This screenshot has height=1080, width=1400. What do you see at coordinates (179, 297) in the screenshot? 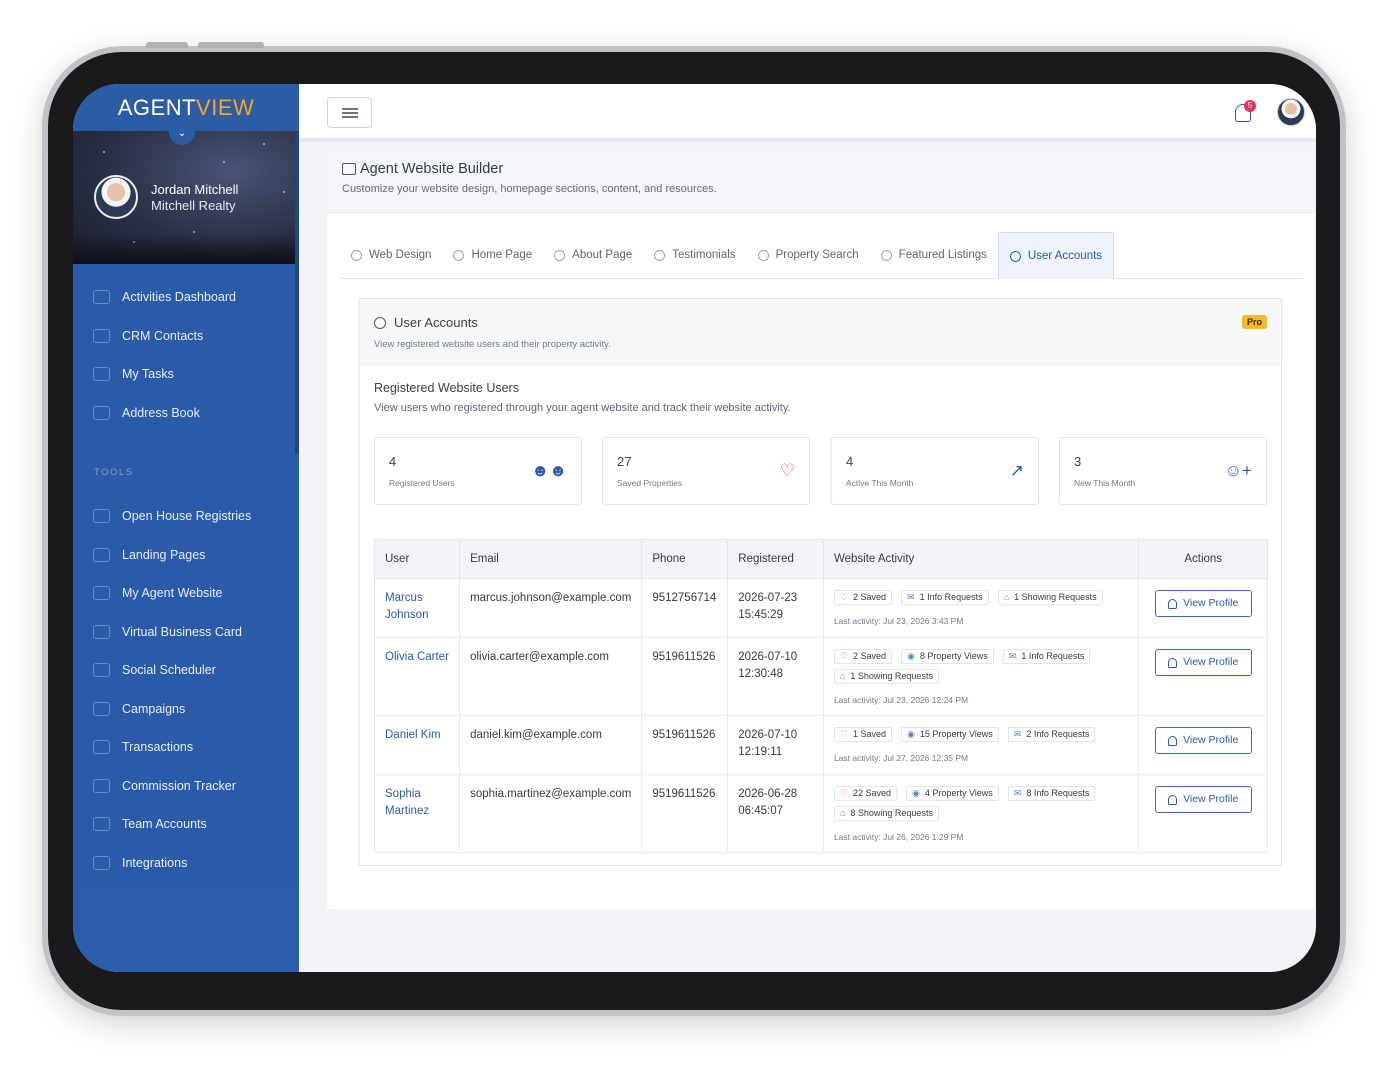
I see `sidebar-item-label: Activities Dashboard` at bounding box center [179, 297].